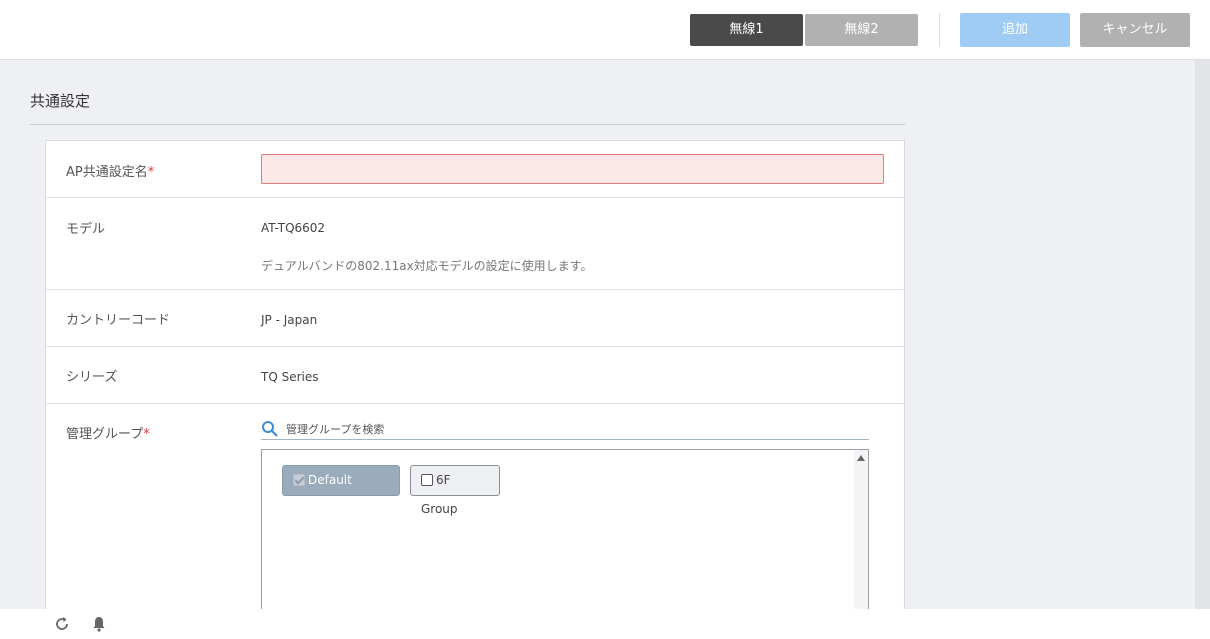 Image resolution: width=1210 pixels, height=639 pixels. I want to click on group-search, so click(565, 430).